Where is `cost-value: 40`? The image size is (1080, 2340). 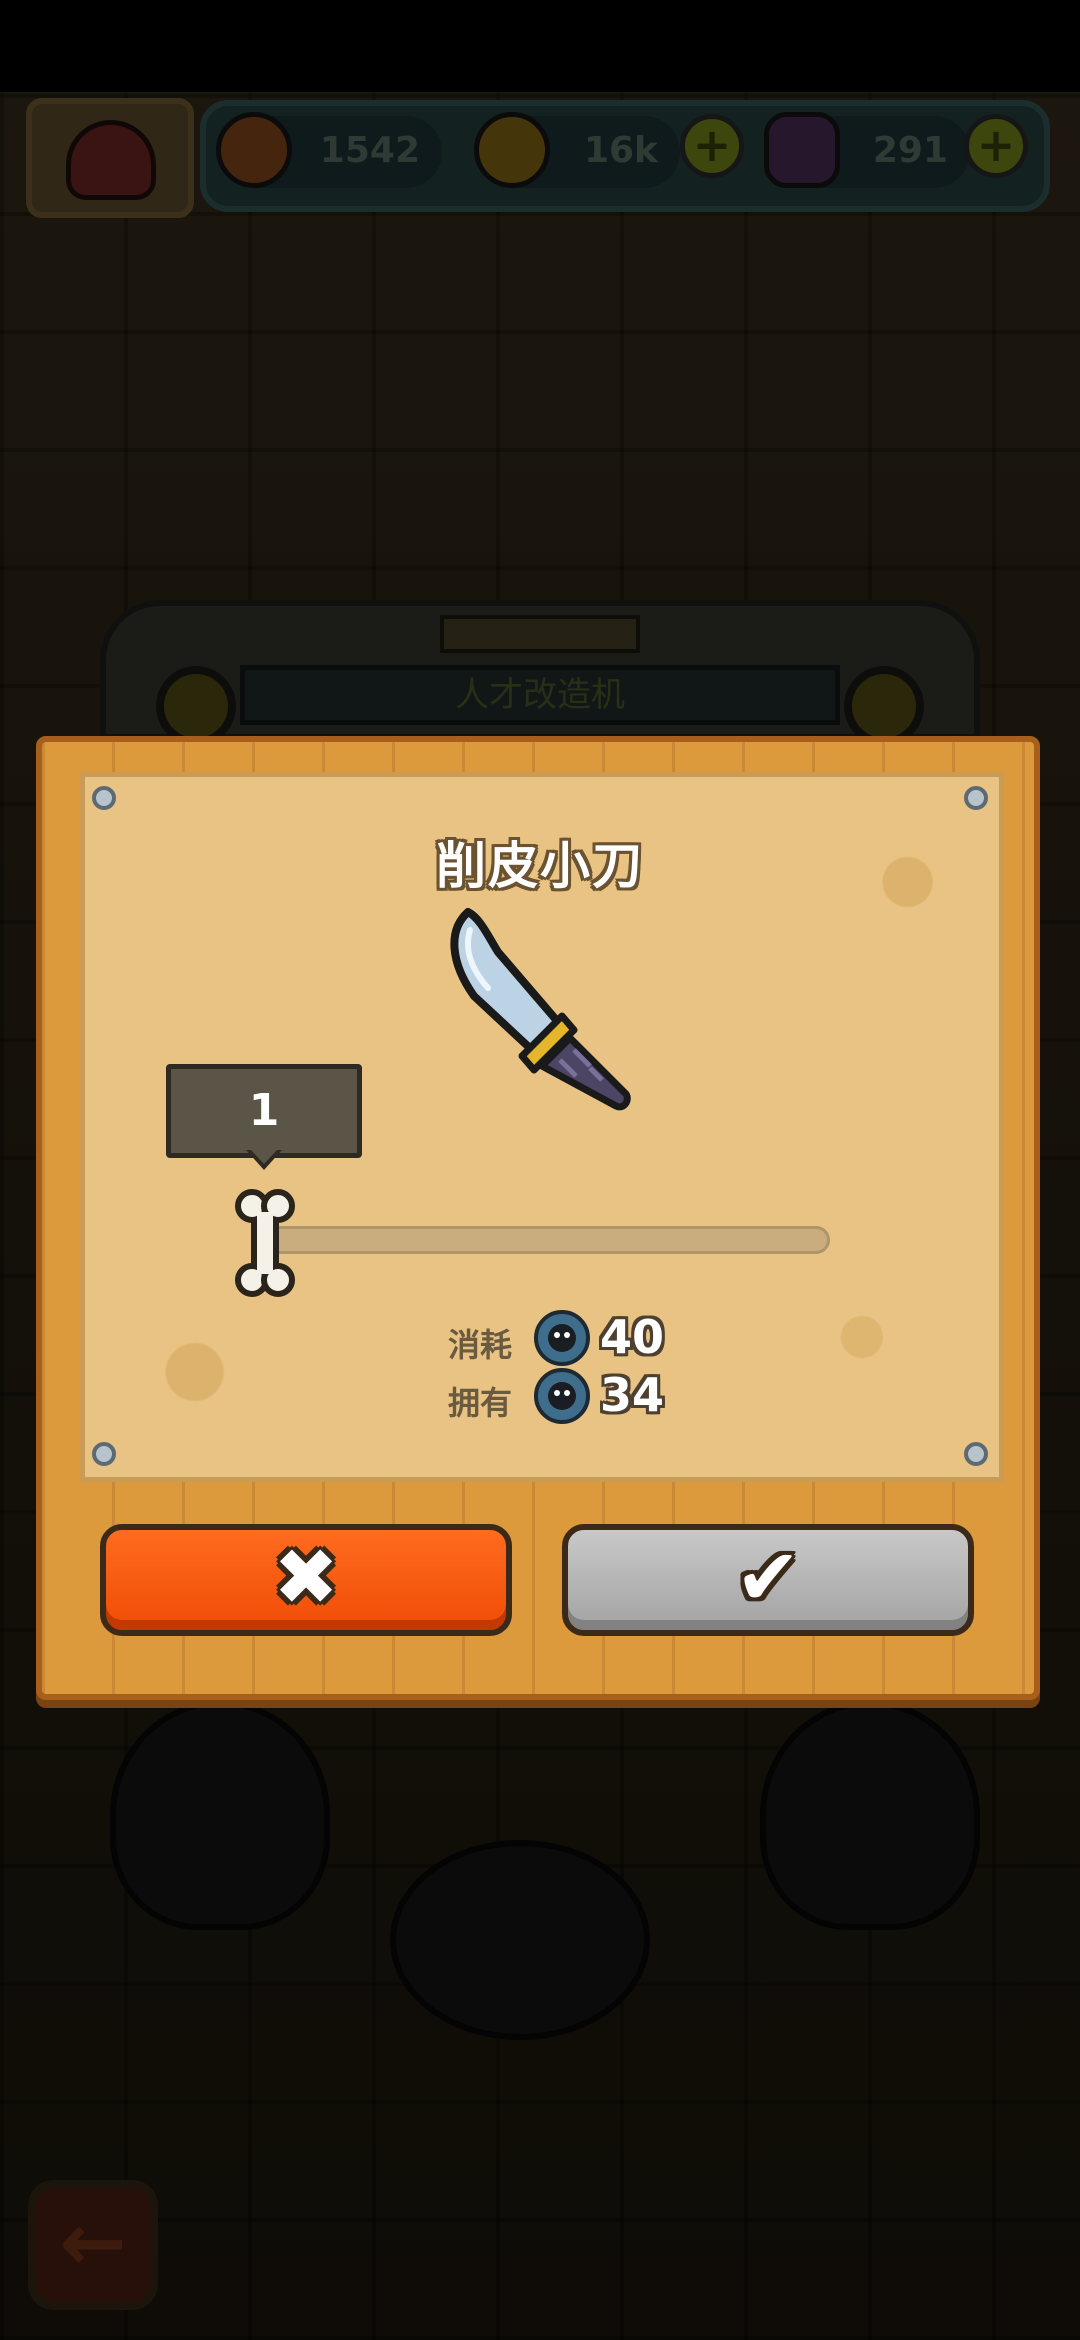 cost-value: 40 is located at coordinates (632, 1337).